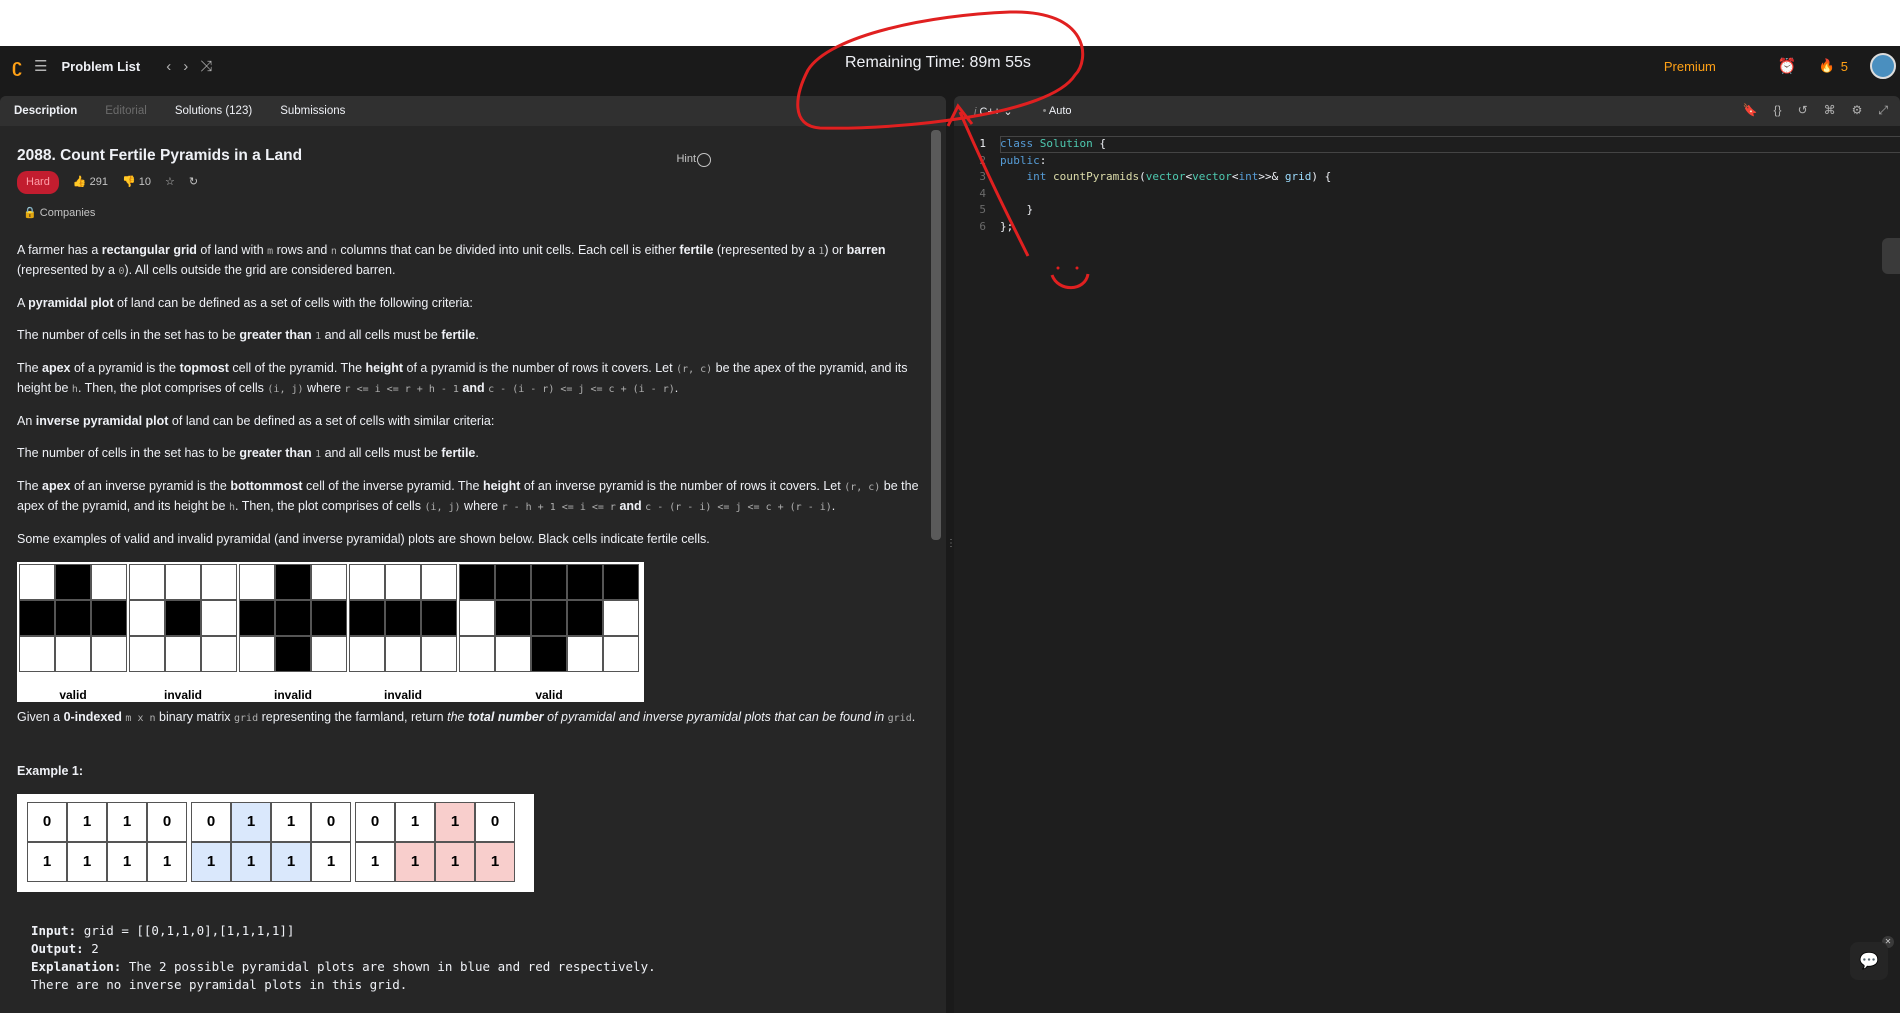 The width and height of the screenshot is (1900, 1013). What do you see at coordinates (1778, 110) in the screenshot?
I see `braces-icon: {}` at bounding box center [1778, 110].